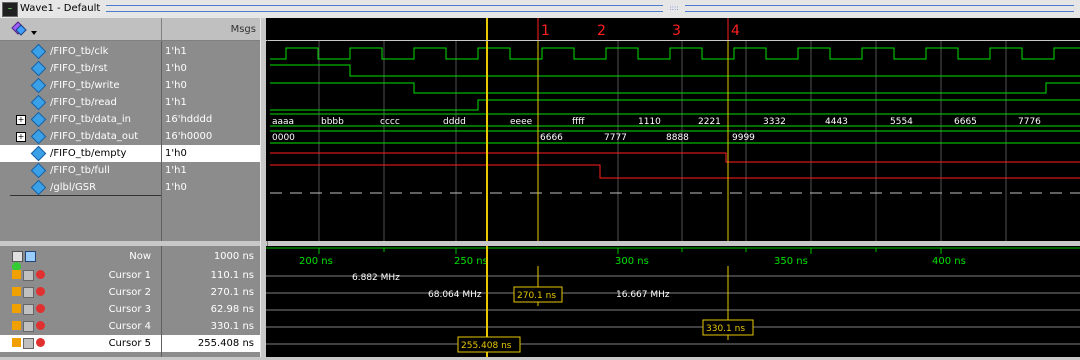  I want to click on marker-4: 4, so click(735, 31).